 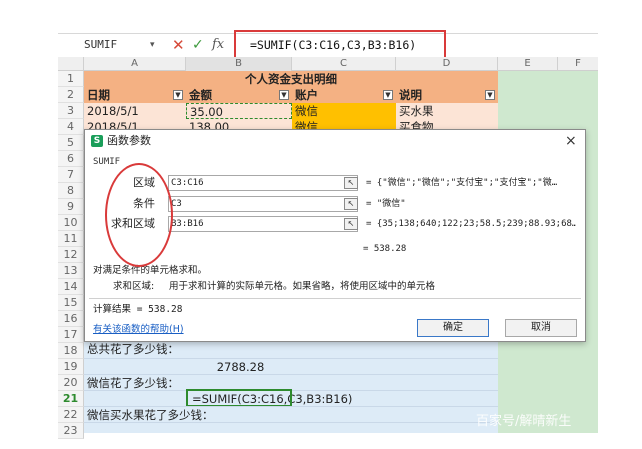 I want to click on column-header-f: F, so click(x=578, y=64).